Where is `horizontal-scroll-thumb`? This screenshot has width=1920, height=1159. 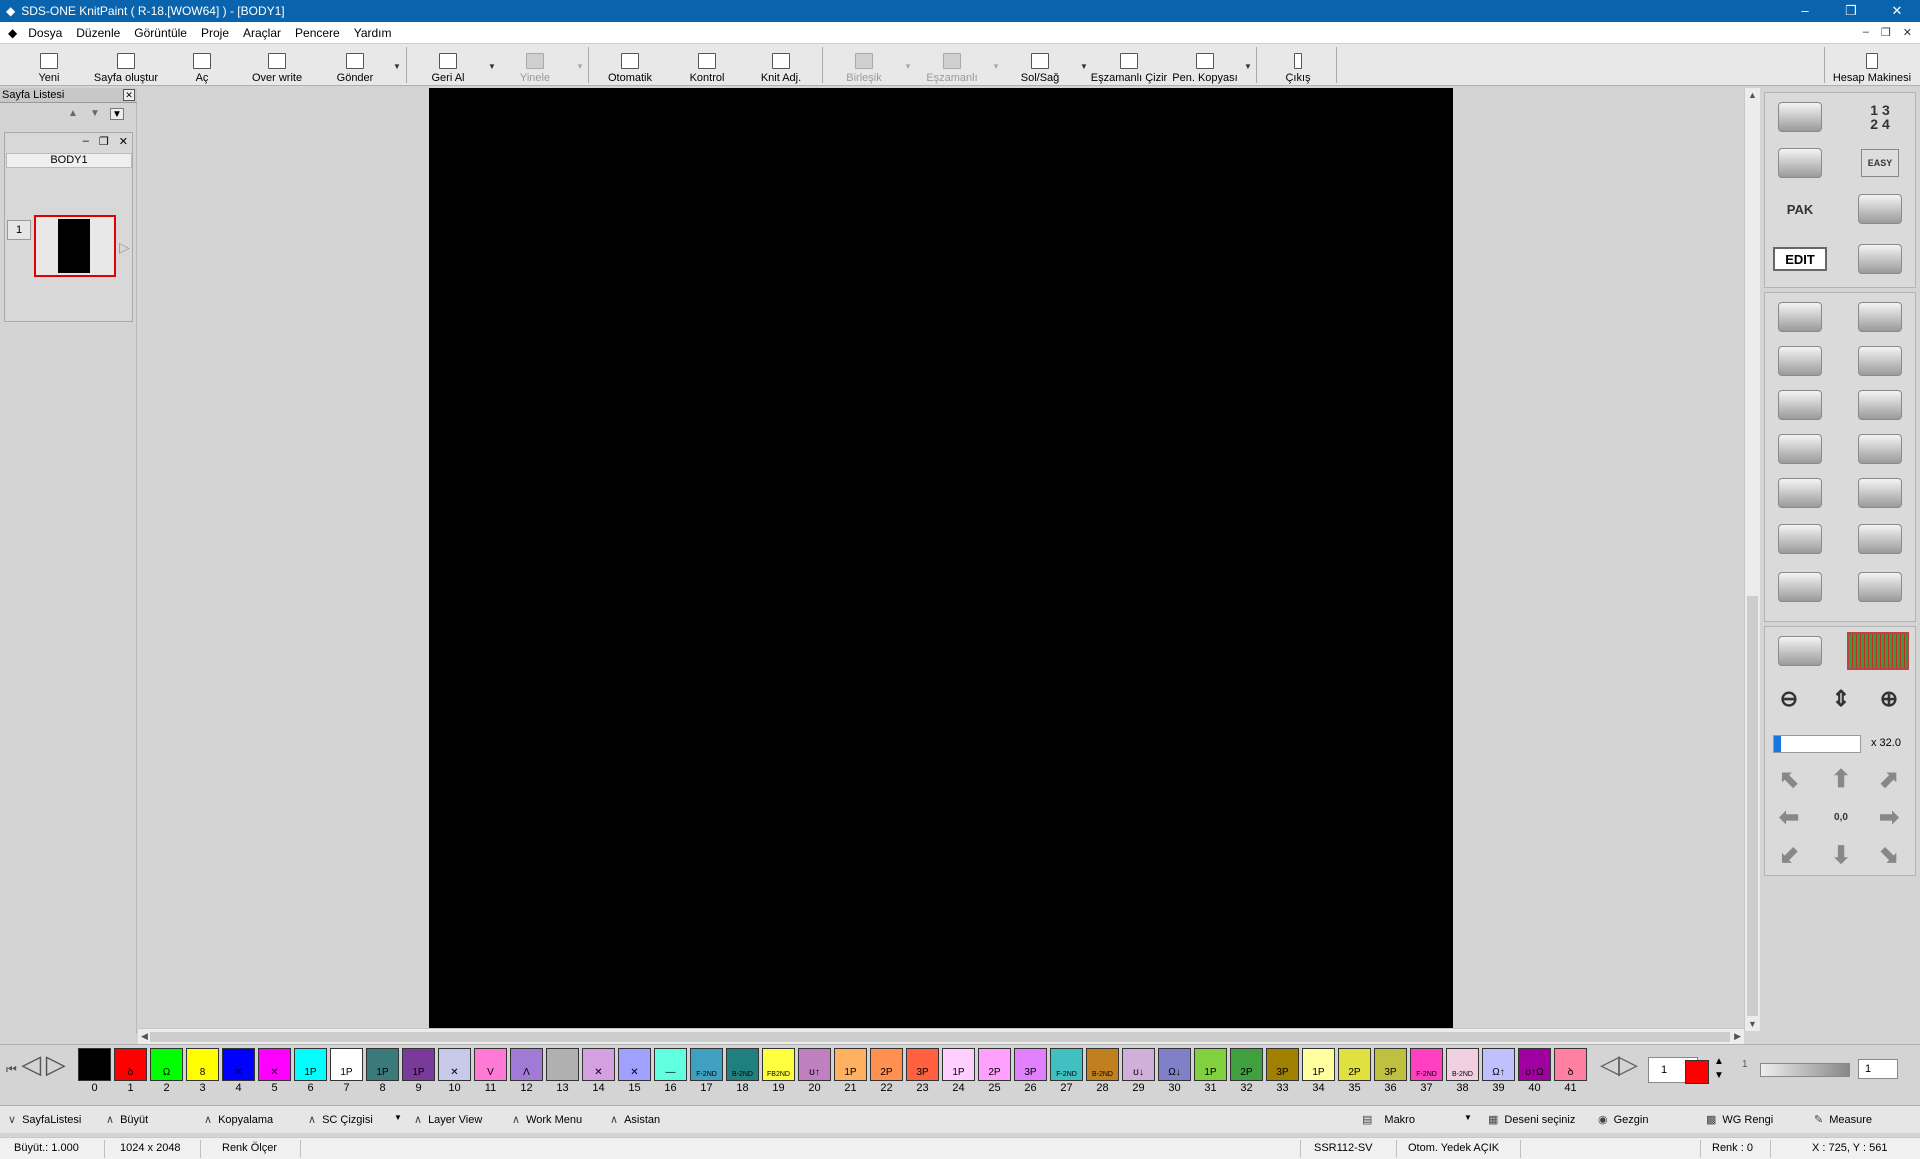
horizontal-scroll-thumb is located at coordinates (940, 1037).